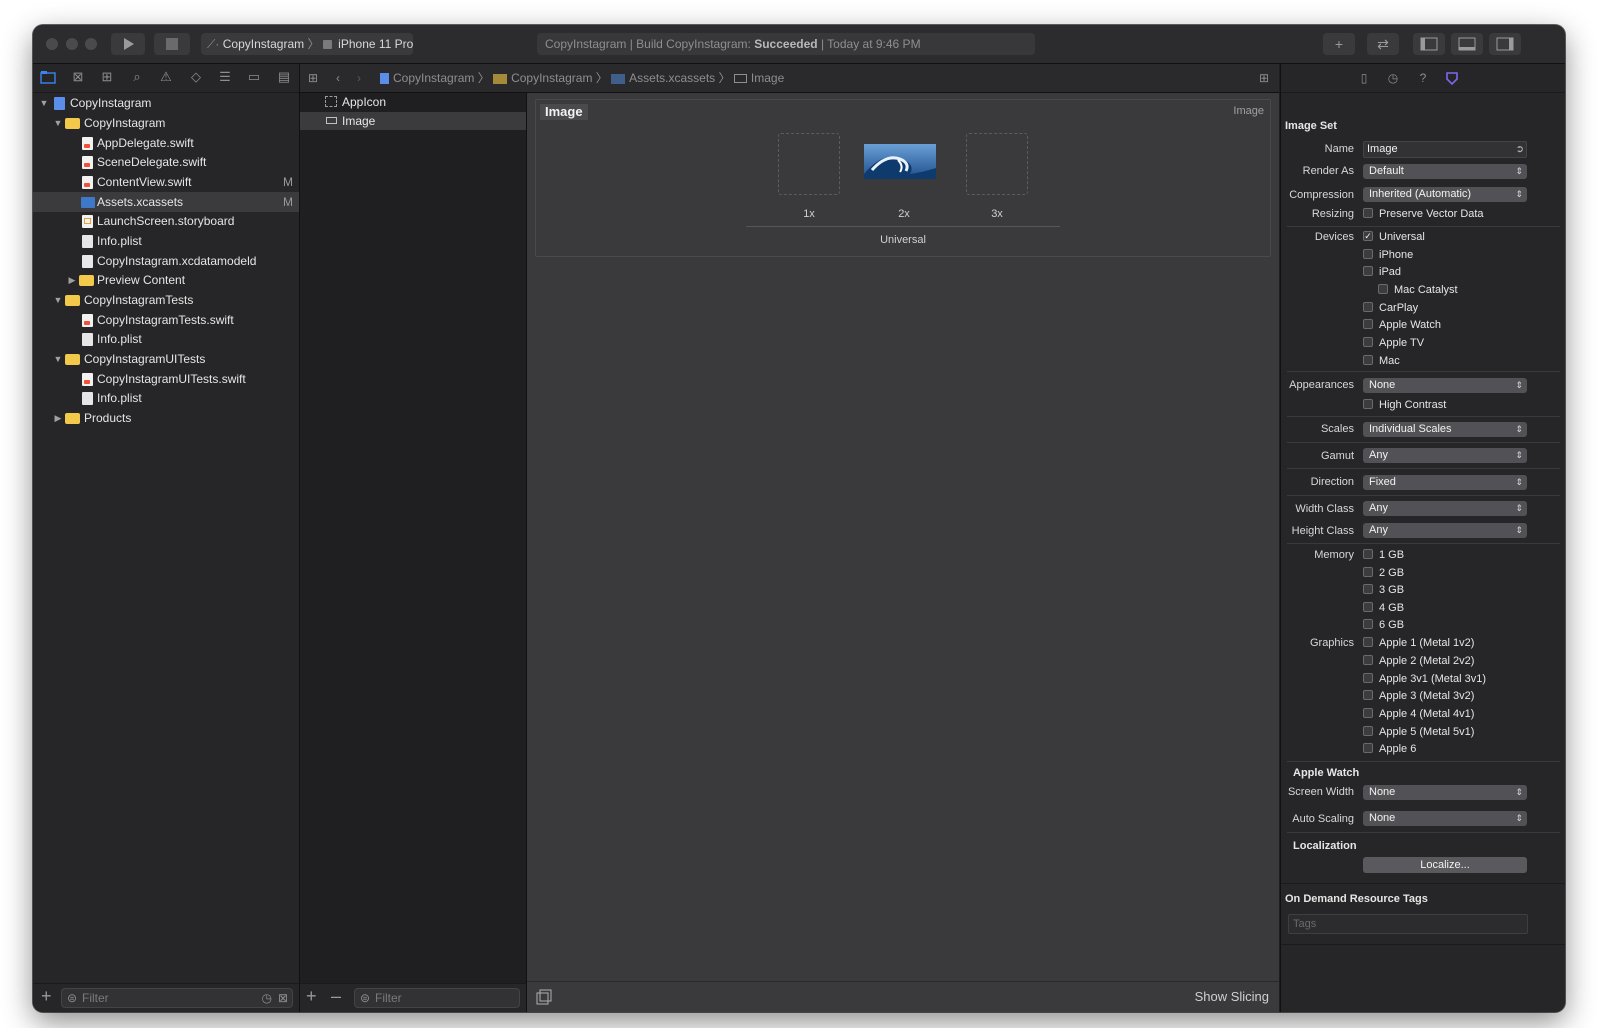 The image size is (1598, 1028). What do you see at coordinates (72, 44) in the screenshot?
I see `minimize-window-button` at bounding box center [72, 44].